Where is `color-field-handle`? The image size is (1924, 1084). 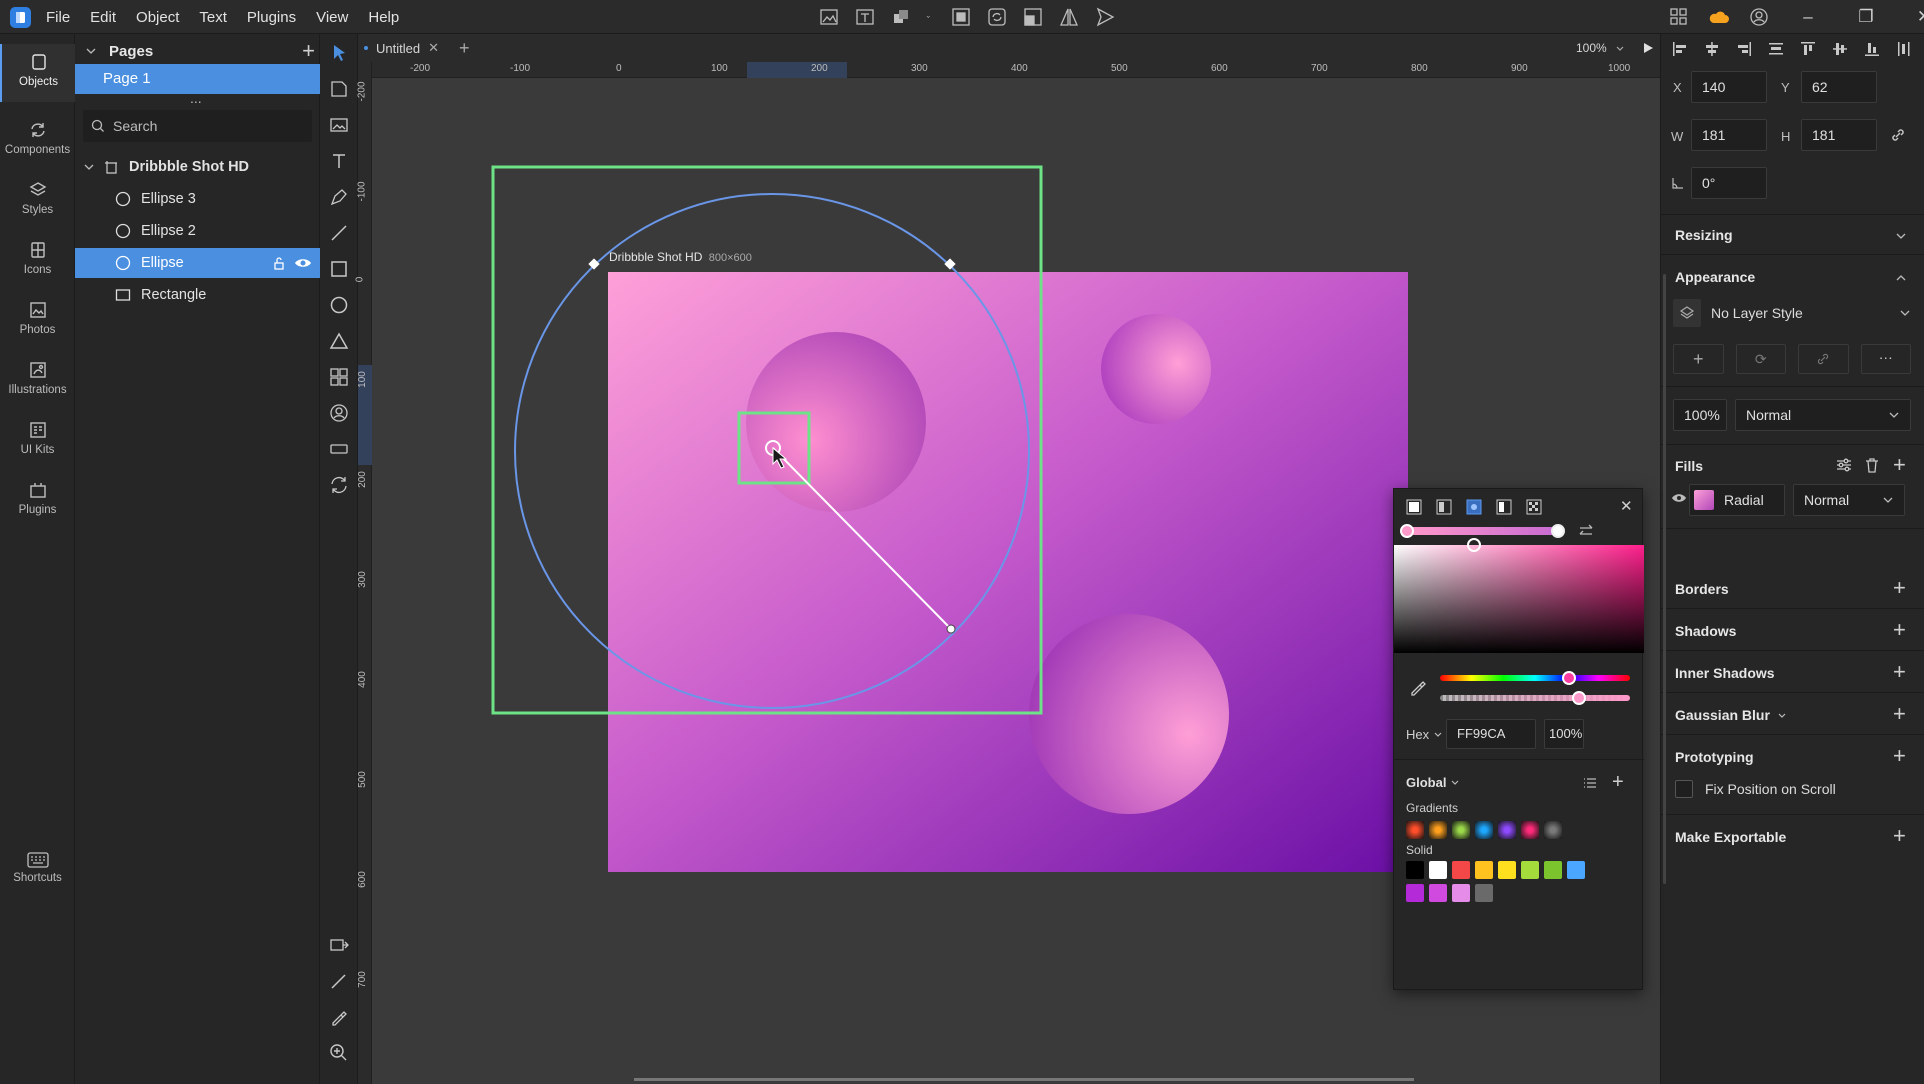
color-field-handle is located at coordinates (1474, 545).